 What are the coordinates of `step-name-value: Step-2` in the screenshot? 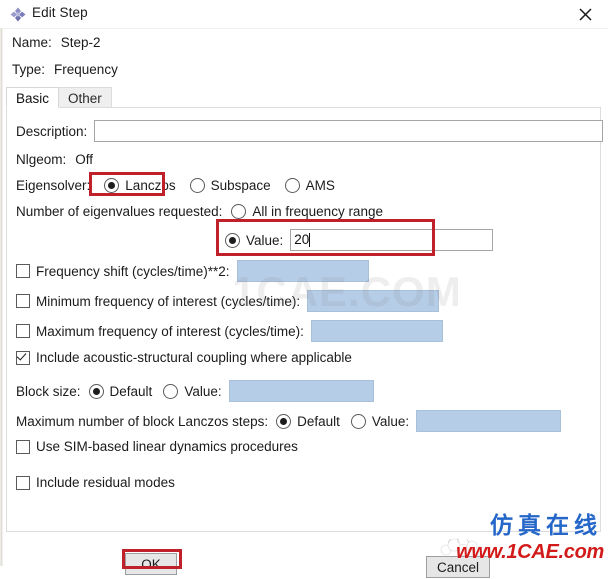 It's located at (80, 42).